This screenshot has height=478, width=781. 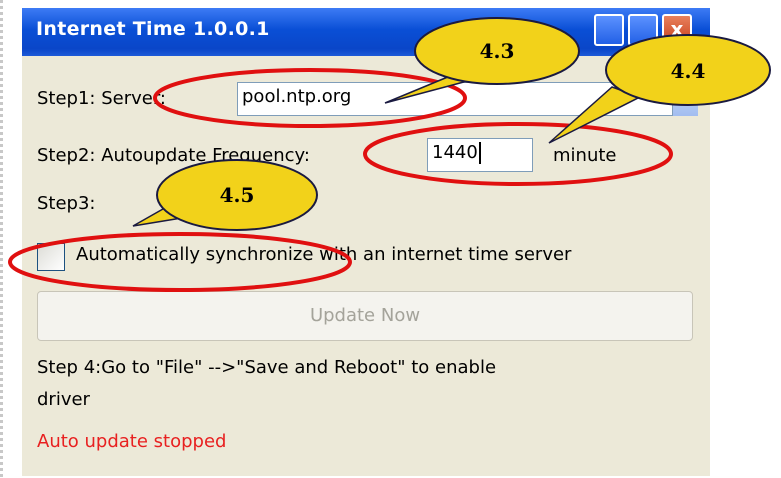 I want to click on callout-4-3-ring, so click(x=310, y=98).